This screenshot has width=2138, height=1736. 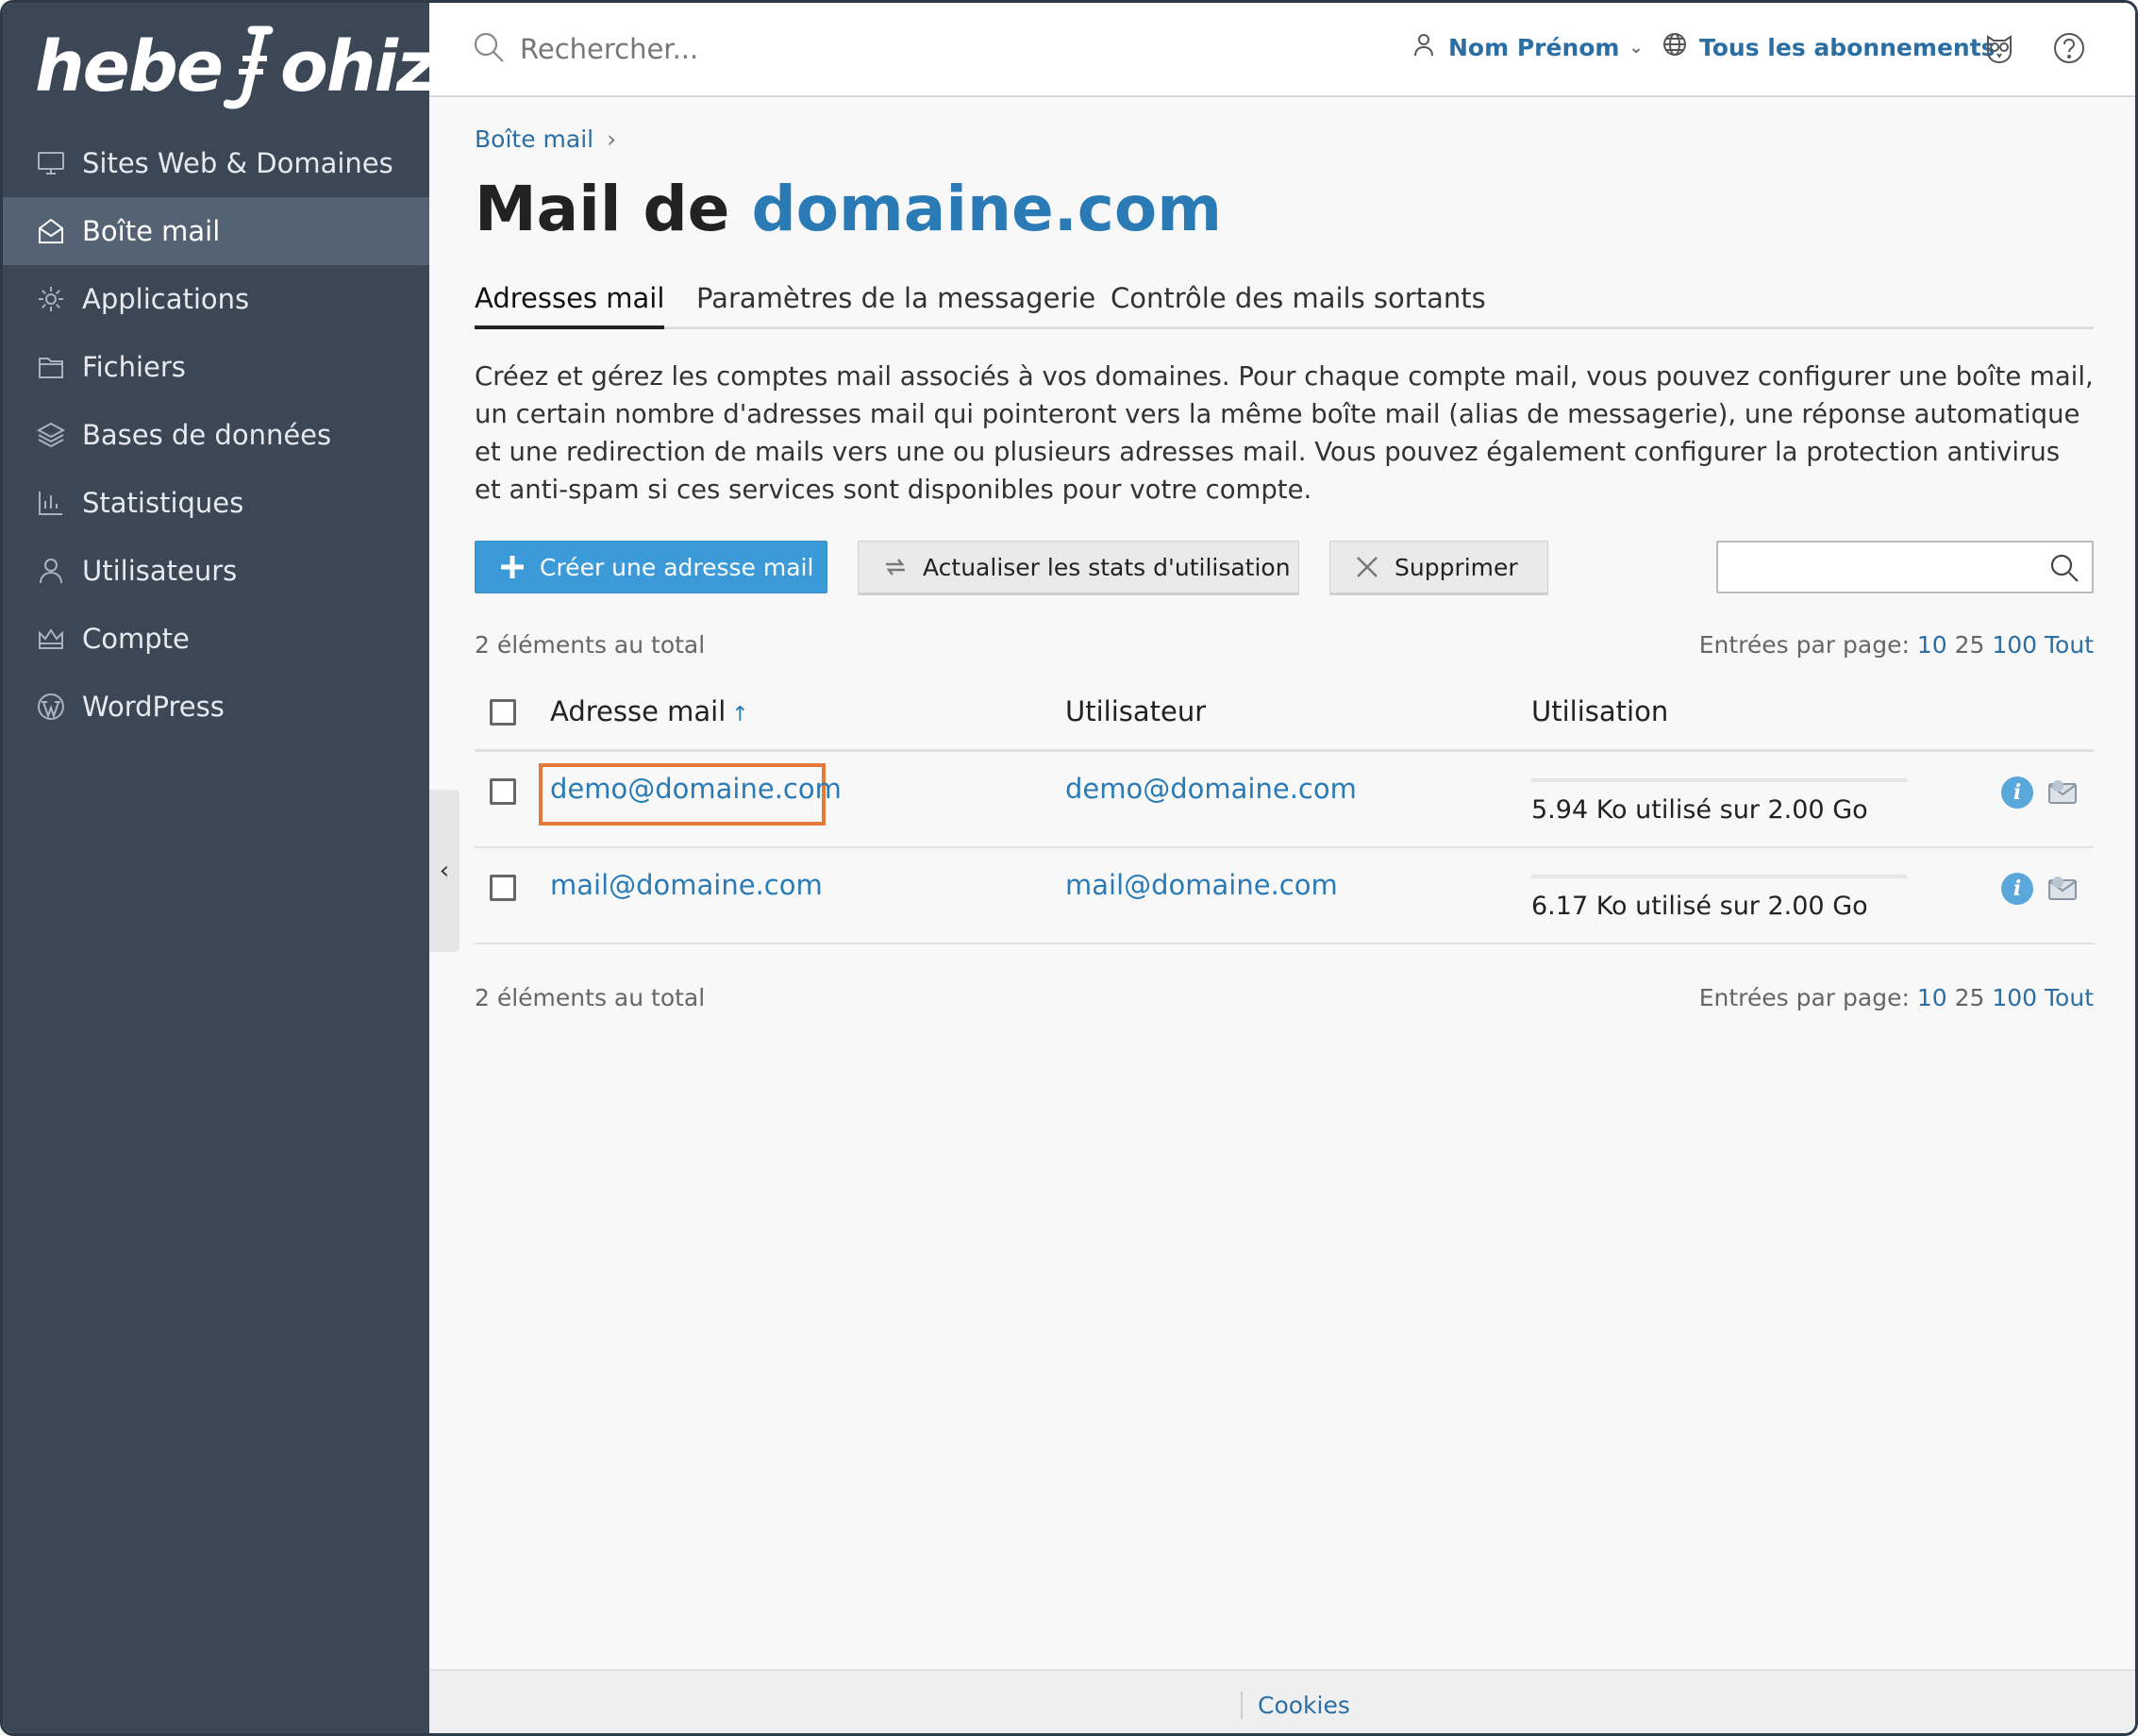 What do you see at coordinates (1699, 810) in the screenshot?
I see `usage-text: 5.94 Ko utilisé sur 2.00 Go` at bounding box center [1699, 810].